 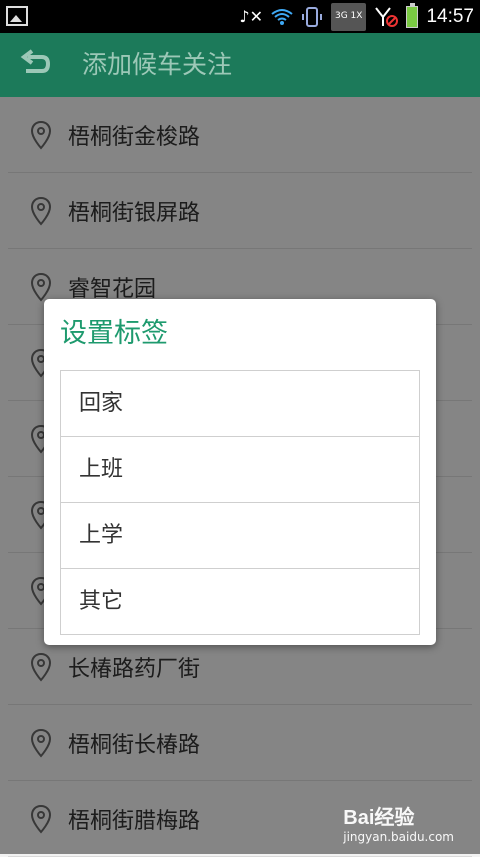 I want to click on back-button, so click(x=36, y=65).